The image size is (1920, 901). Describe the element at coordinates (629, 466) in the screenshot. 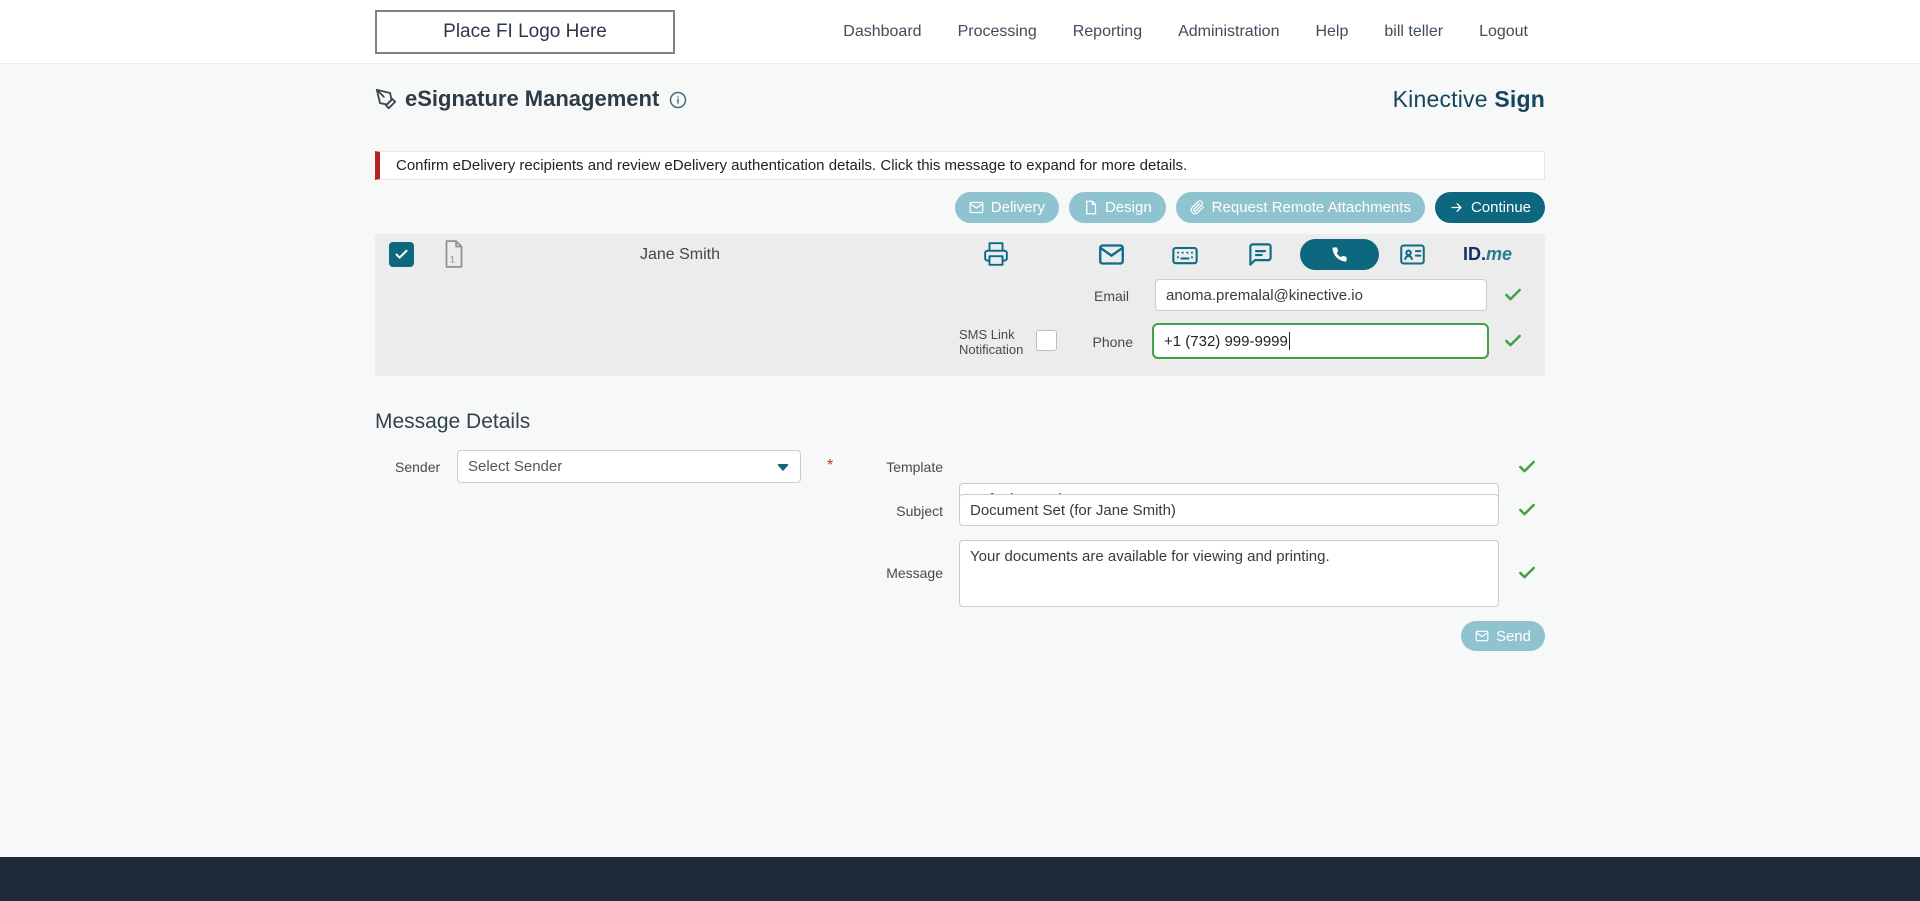

I see `sender-dropdown: Select Sender` at that location.